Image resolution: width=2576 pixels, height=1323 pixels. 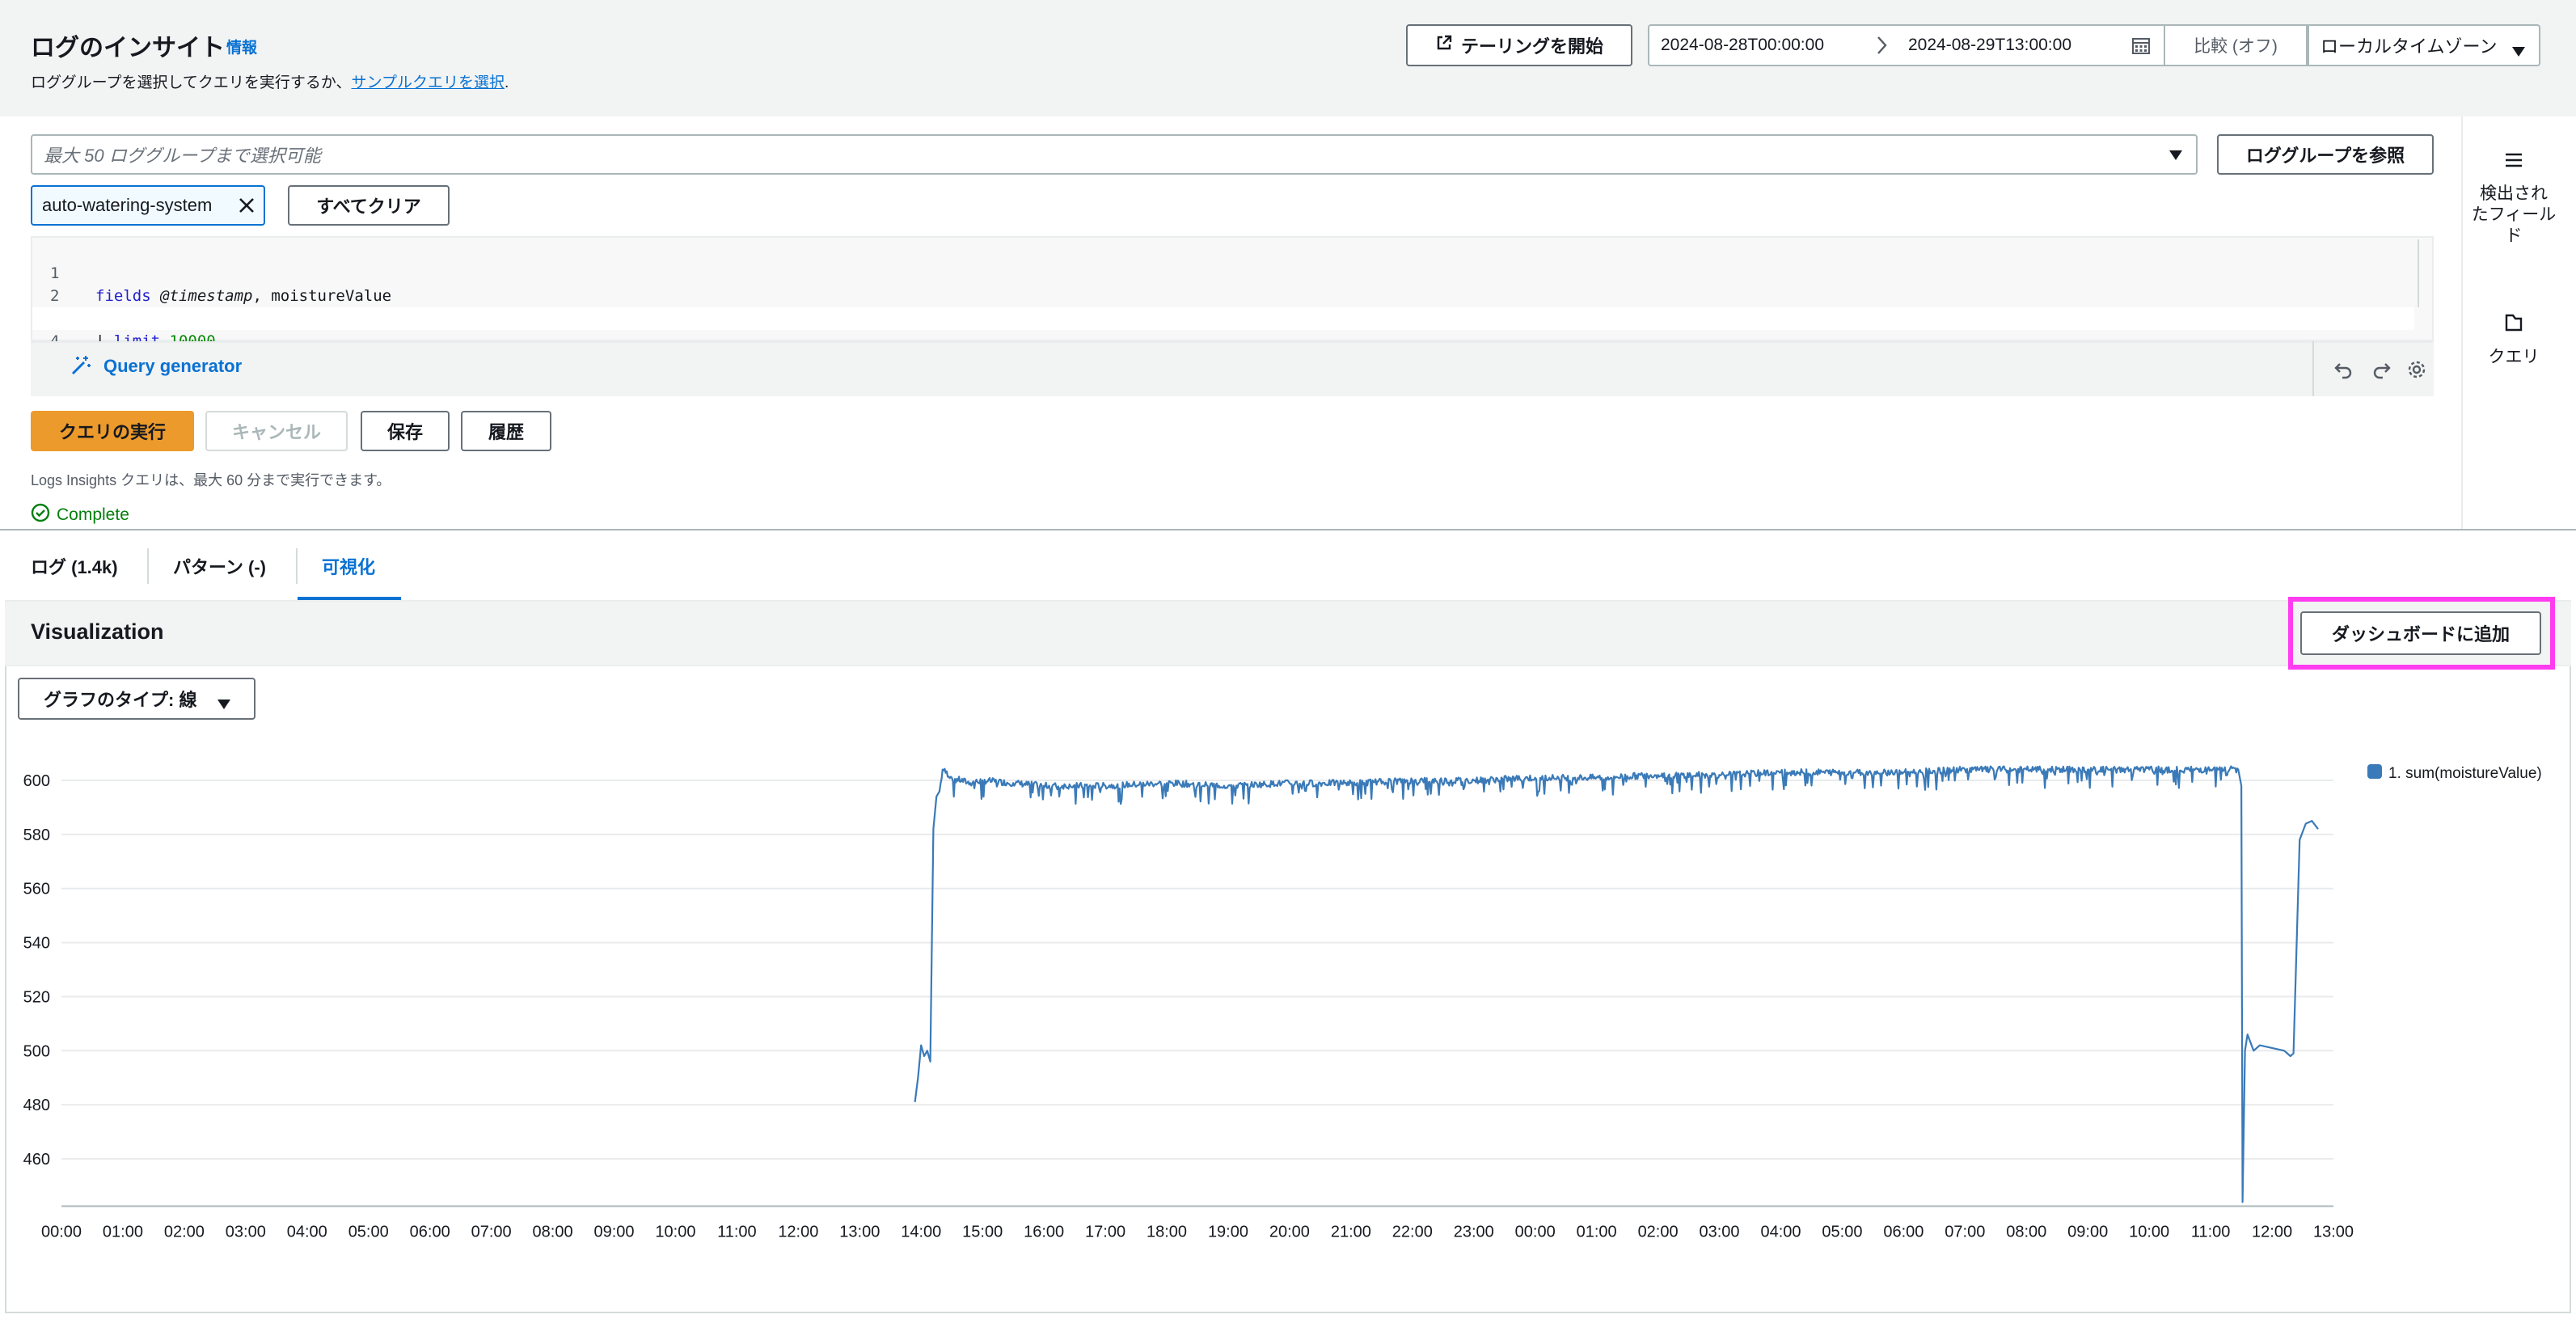 I want to click on settings-gear-icon, so click(x=2416, y=371).